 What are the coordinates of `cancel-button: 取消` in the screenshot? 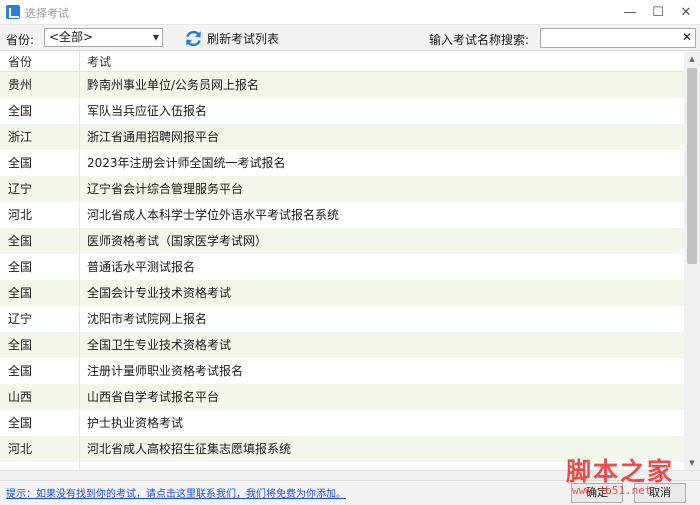 It's located at (660, 493).